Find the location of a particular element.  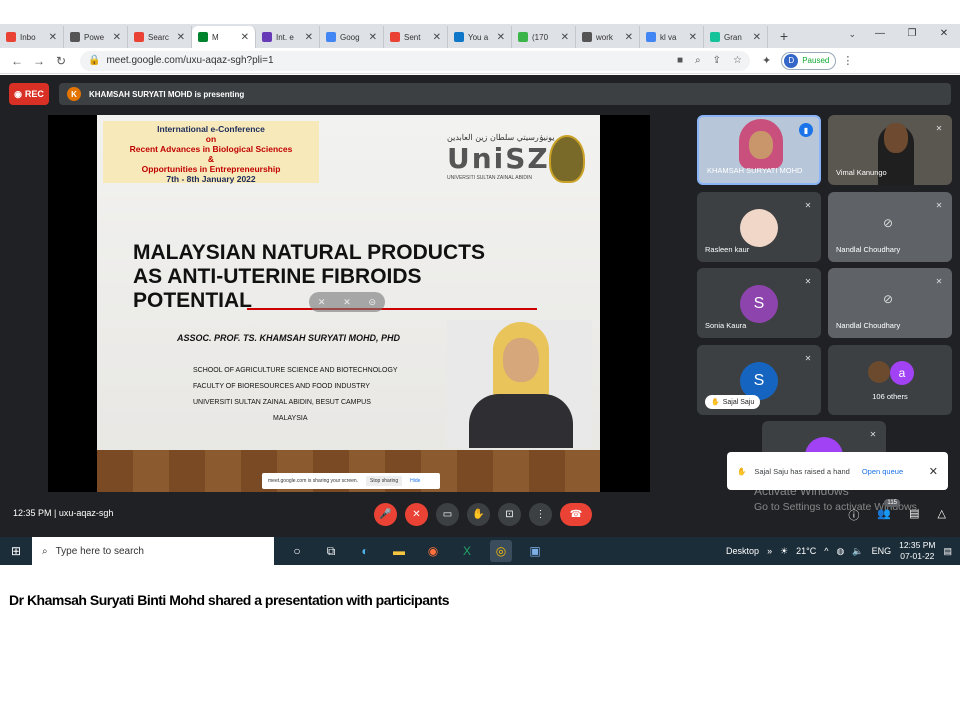

network-icon: ◍ is located at coordinates (841, 551).